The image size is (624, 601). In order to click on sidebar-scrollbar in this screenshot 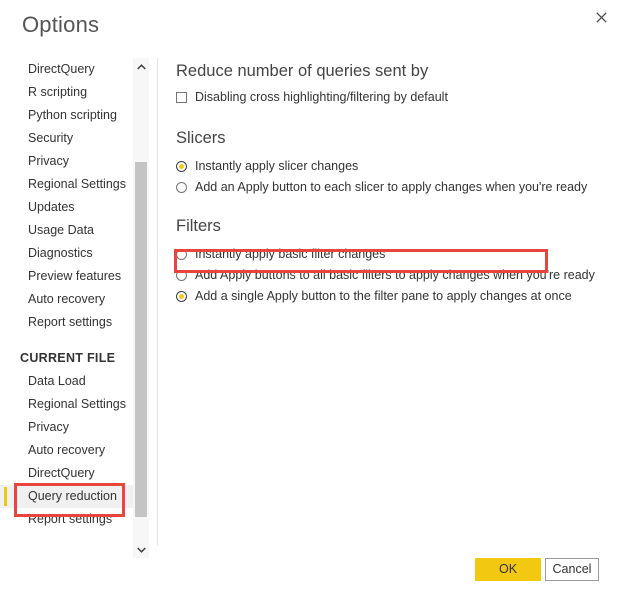, I will do `click(141, 308)`.